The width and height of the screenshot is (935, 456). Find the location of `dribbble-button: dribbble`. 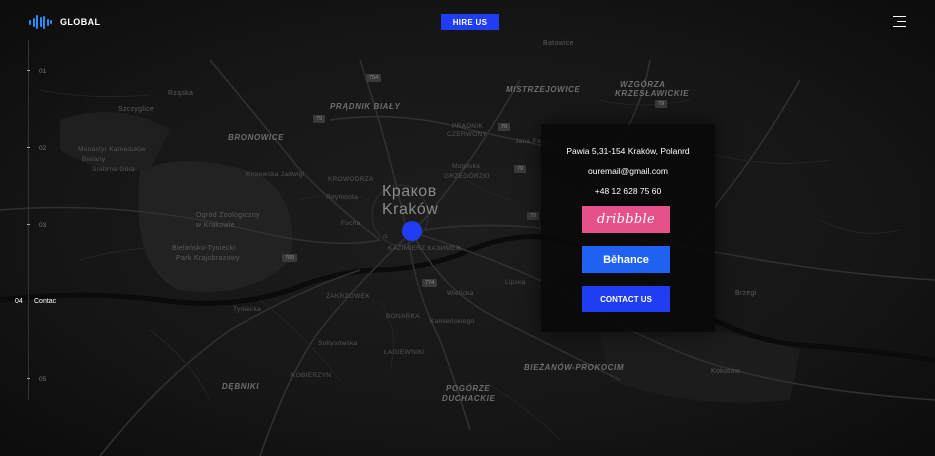

dribbble-button: dribbble is located at coordinates (626, 219).